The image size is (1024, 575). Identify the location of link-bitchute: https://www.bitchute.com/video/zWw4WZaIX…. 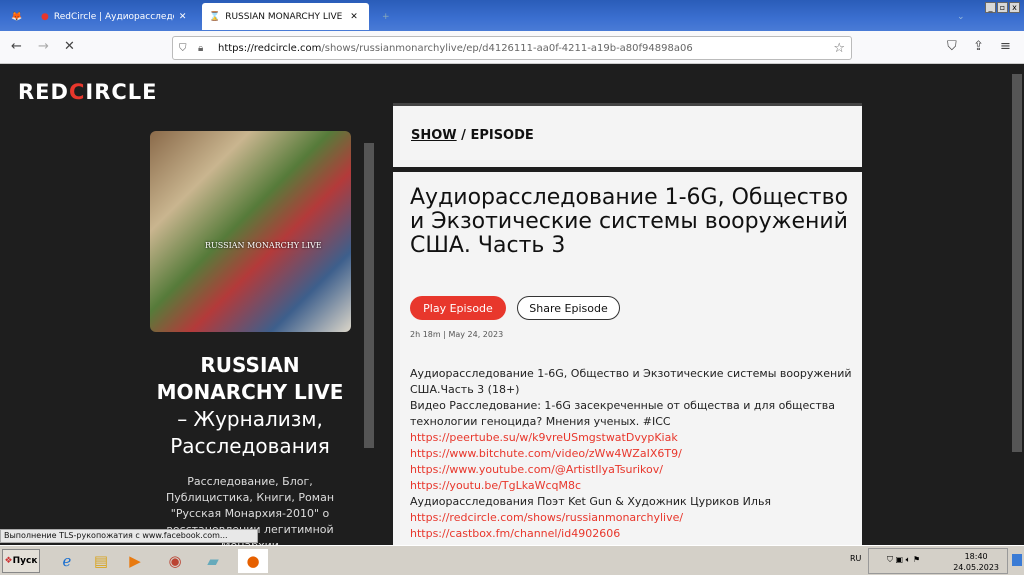
(632, 454).